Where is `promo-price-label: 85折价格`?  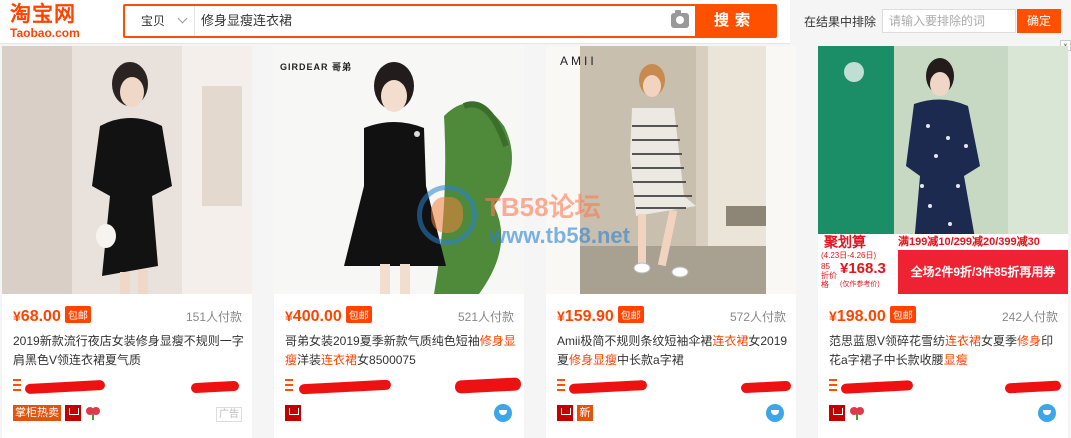
promo-price-label: 85折价格 is located at coordinates (829, 275).